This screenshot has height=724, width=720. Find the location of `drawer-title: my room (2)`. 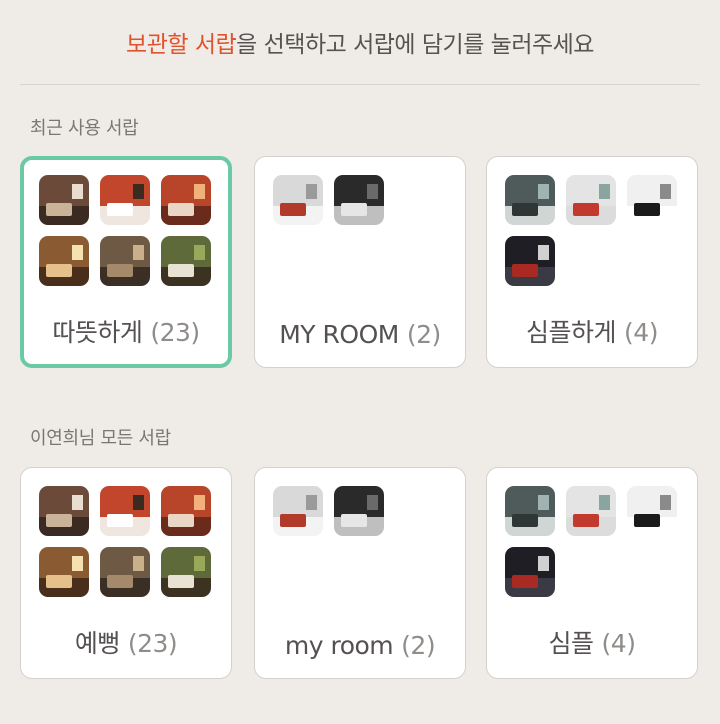

drawer-title: my room (2) is located at coordinates (360, 645).